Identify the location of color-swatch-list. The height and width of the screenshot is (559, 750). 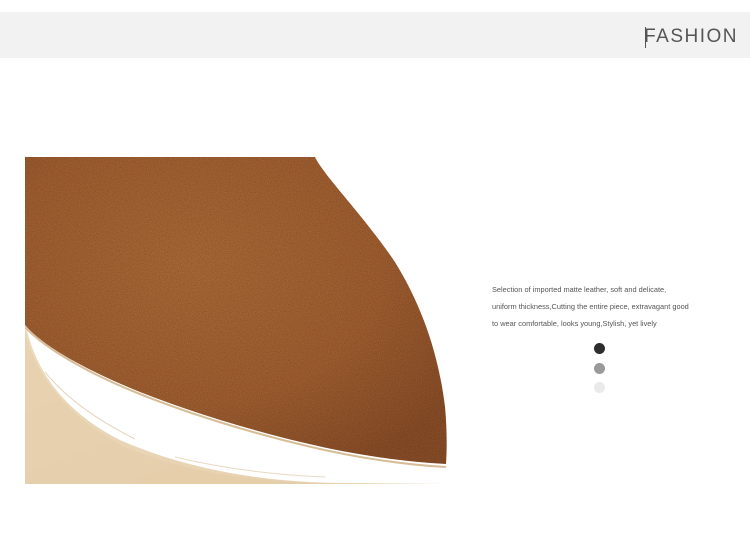
(600, 372).